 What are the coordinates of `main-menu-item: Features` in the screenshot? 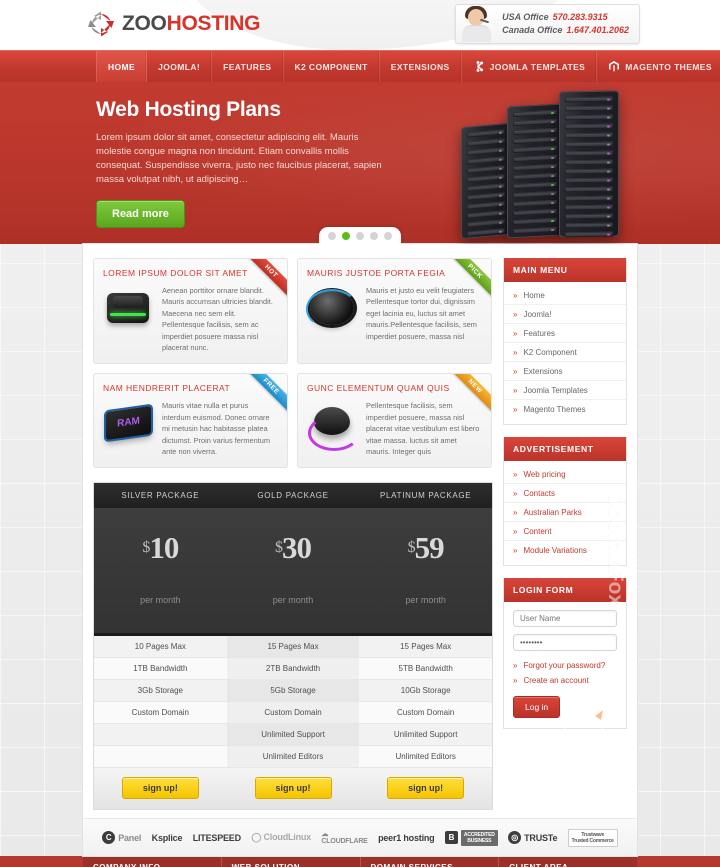 It's located at (565, 333).